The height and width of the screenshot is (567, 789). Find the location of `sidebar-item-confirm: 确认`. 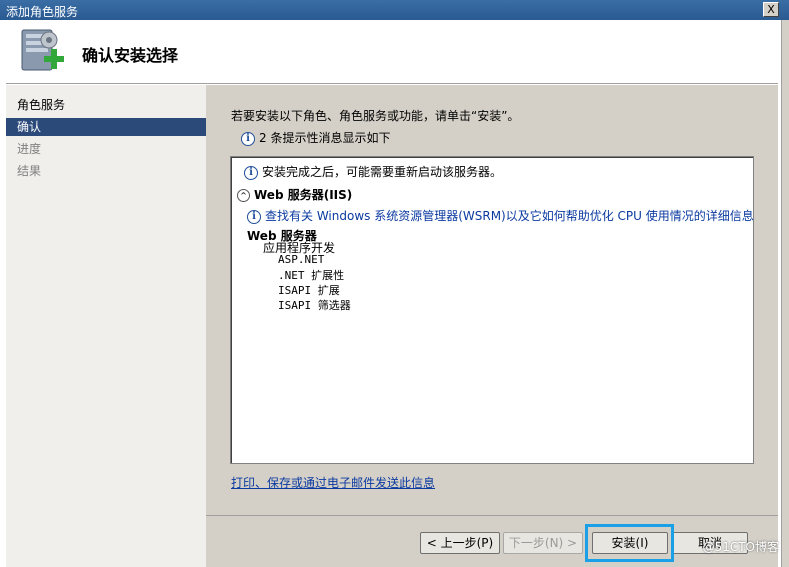

sidebar-item-confirm: 确认 is located at coordinates (106, 127).